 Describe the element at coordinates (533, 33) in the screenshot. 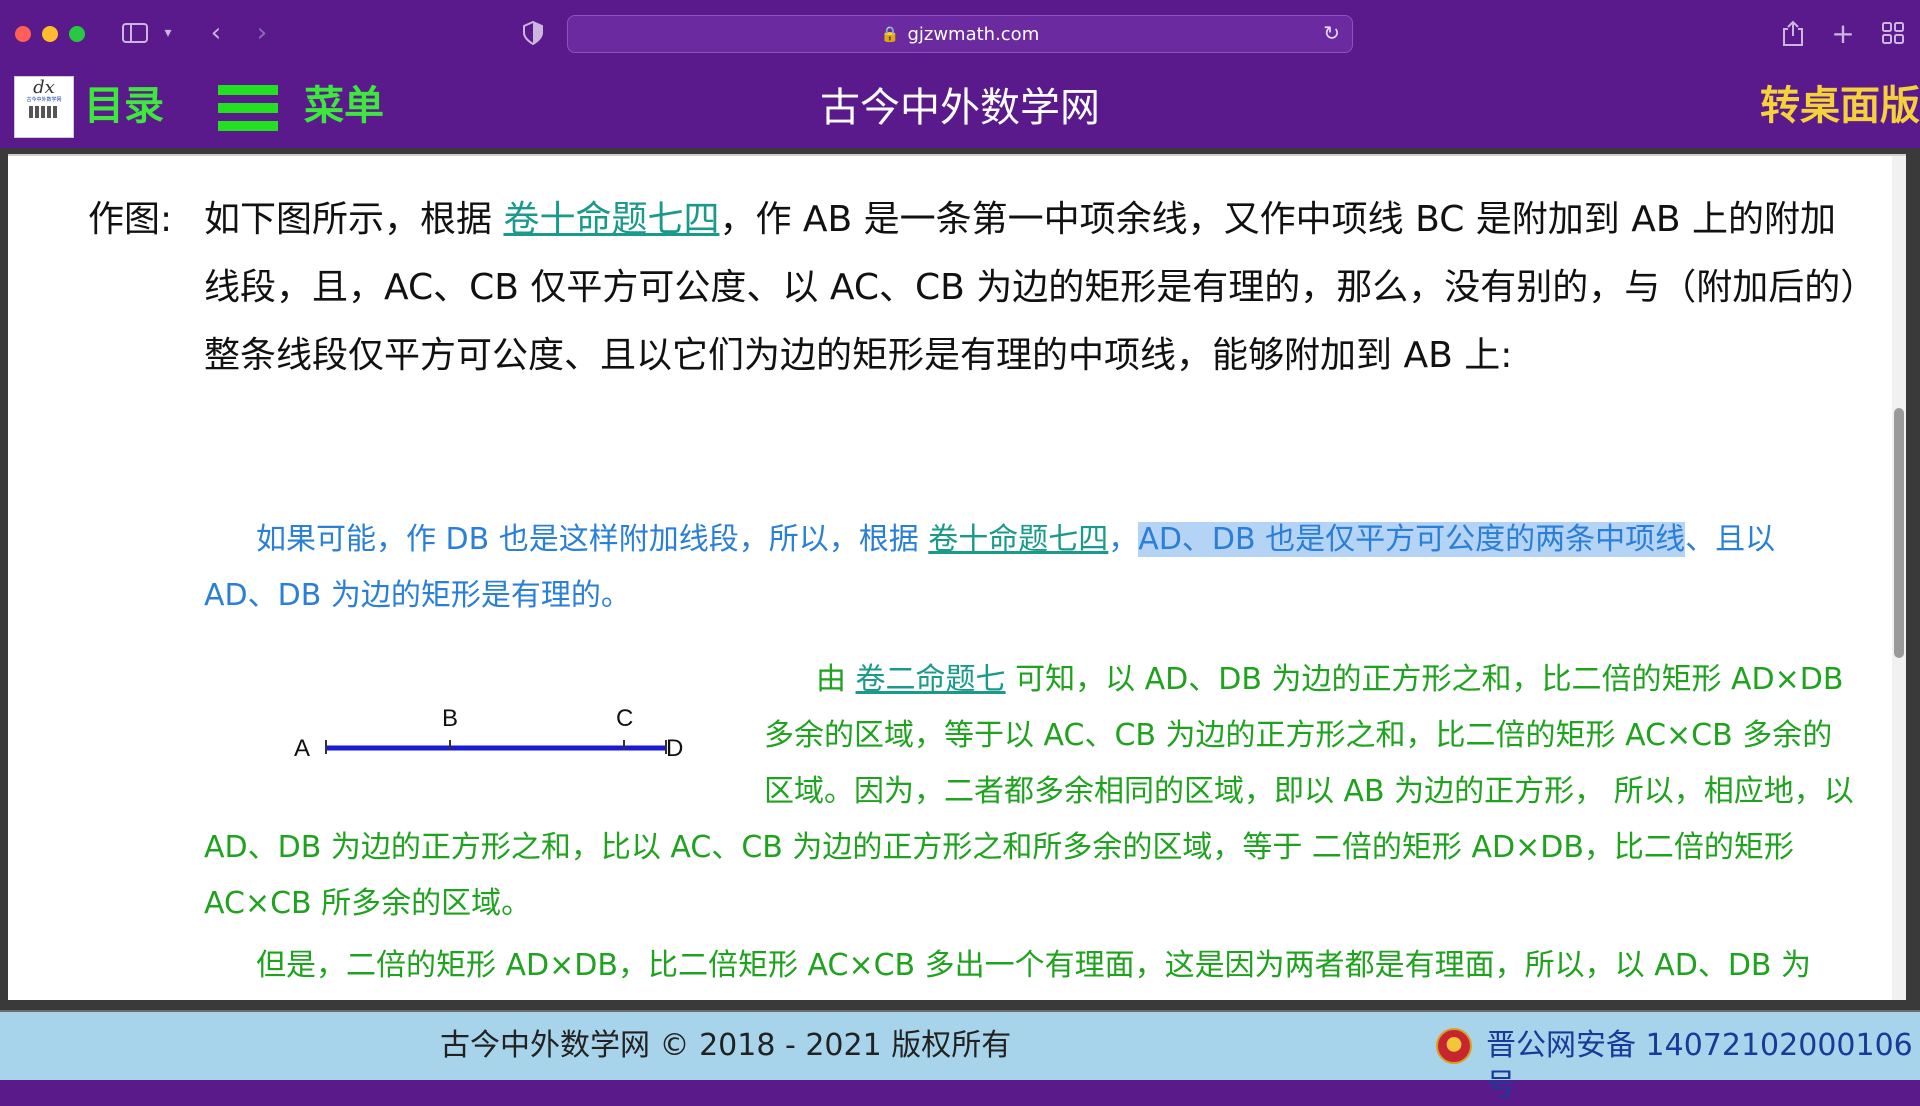

I see `shield-icon` at that location.